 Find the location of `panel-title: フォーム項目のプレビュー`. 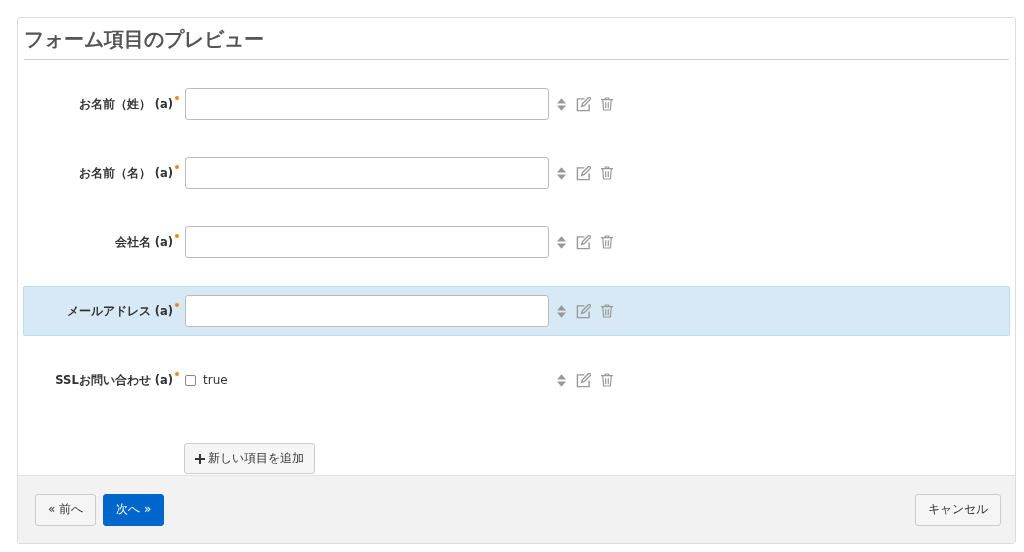

panel-title: フォーム項目のプレビュー is located at coordinates (144, 39).